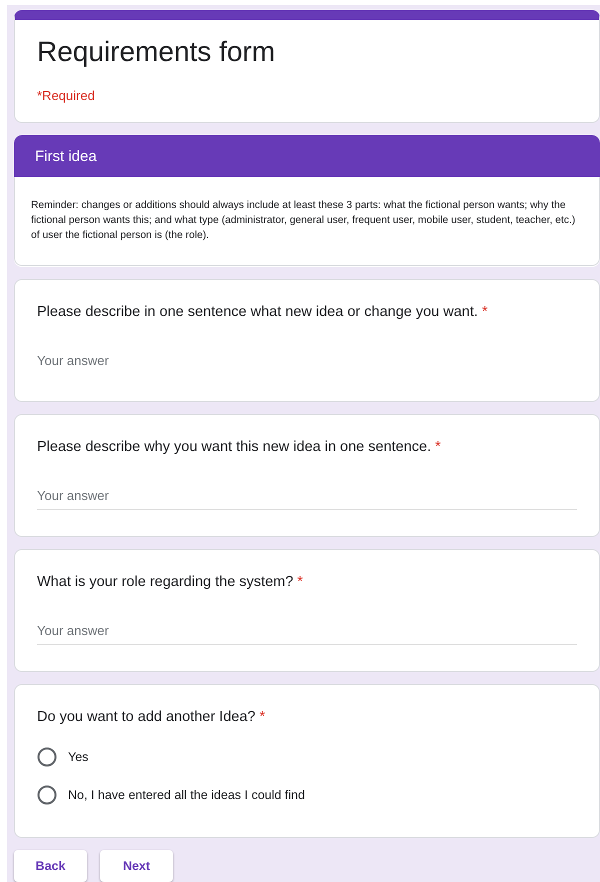 This screenshot has height=882, width=600. What do you see at coordinates (78, 757) in the screenshot?
I see `option-label: Yes` at bounding box center [78, 757].